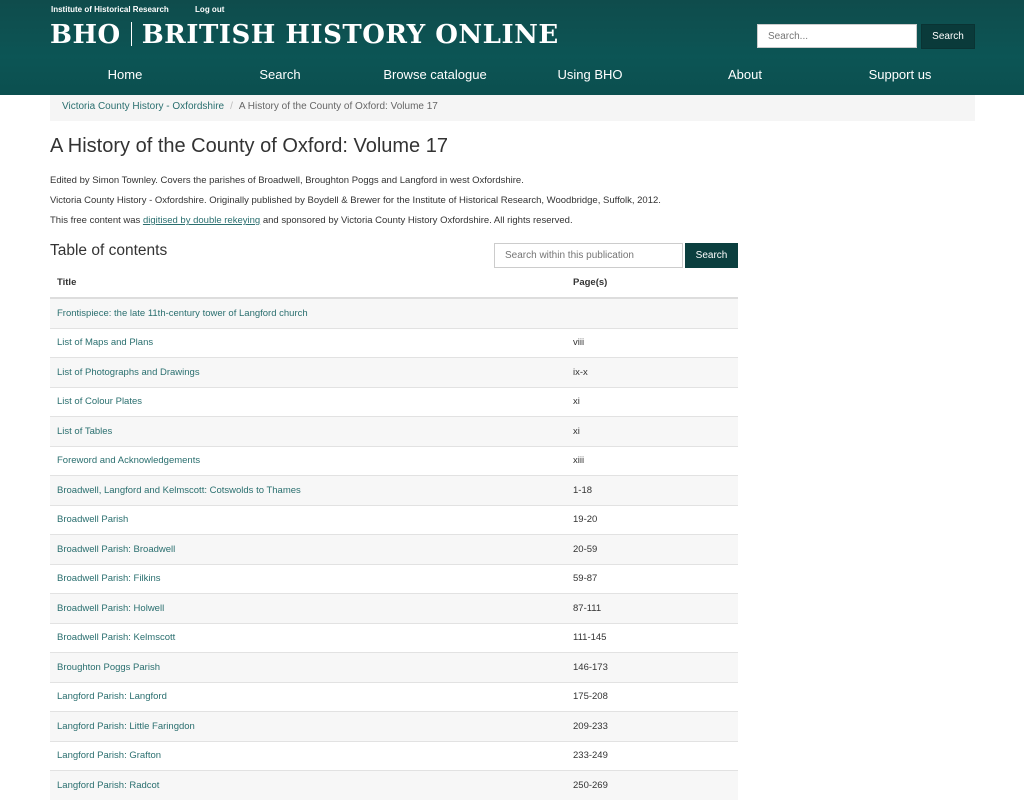 The height and width of the screenshot is (800, 1024). What do you see at coordinates (308, 431) in the screenshot?
I see `toc-entry-link: List of Tables` at bounding box center [308, 431].